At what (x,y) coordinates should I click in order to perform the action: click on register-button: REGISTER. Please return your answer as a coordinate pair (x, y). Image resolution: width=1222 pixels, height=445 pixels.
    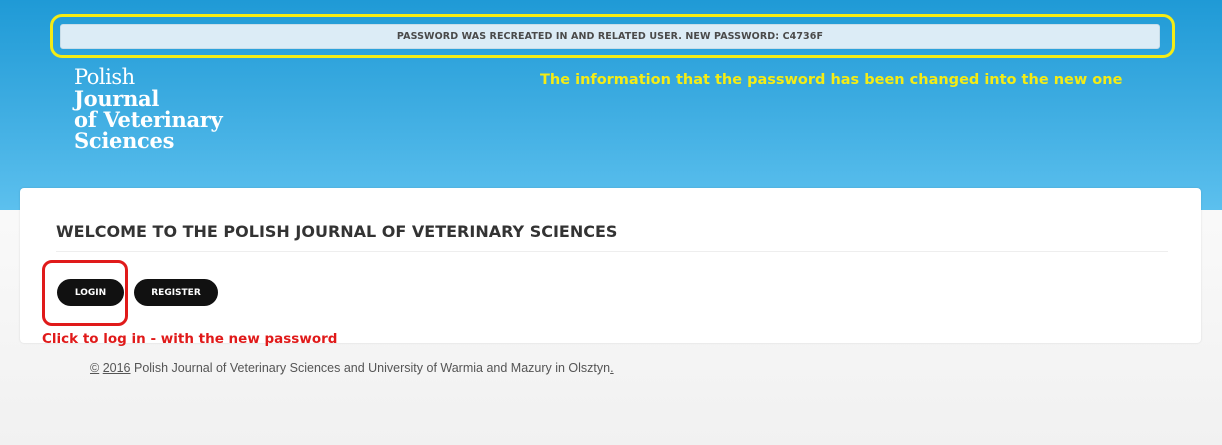
    Looking at the image, I should click on (176, 292).